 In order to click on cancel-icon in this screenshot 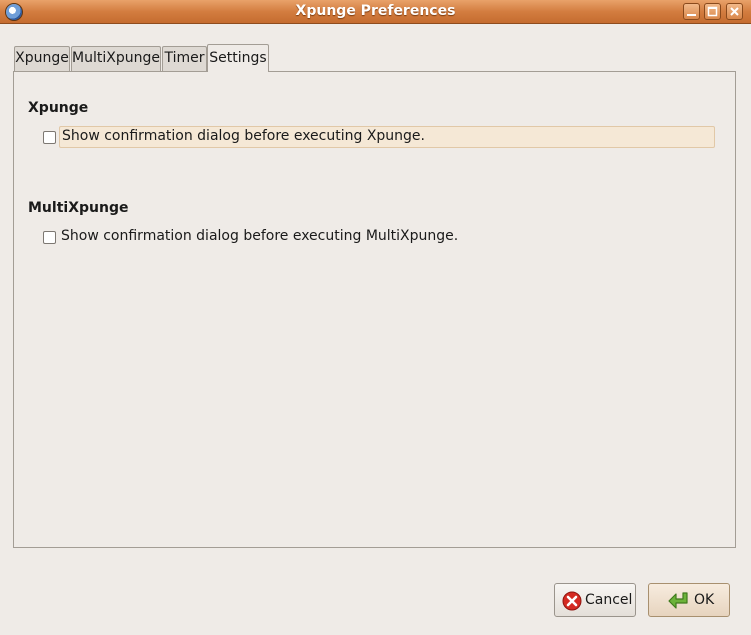, I will do `click(572, 601)`.